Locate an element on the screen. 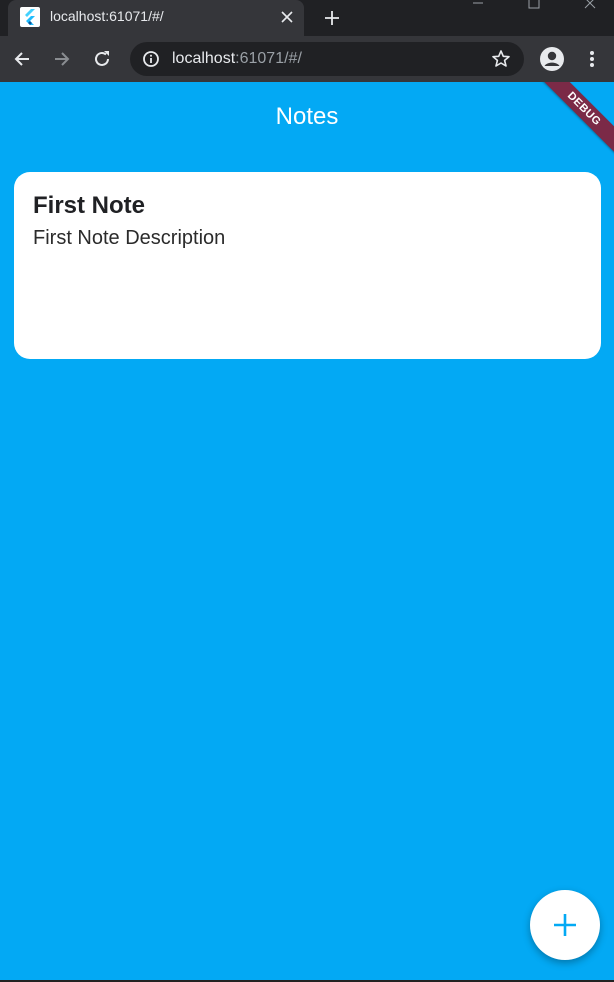  browser-tab: localhost:61071/#/ is located at coordinates (156, 18).